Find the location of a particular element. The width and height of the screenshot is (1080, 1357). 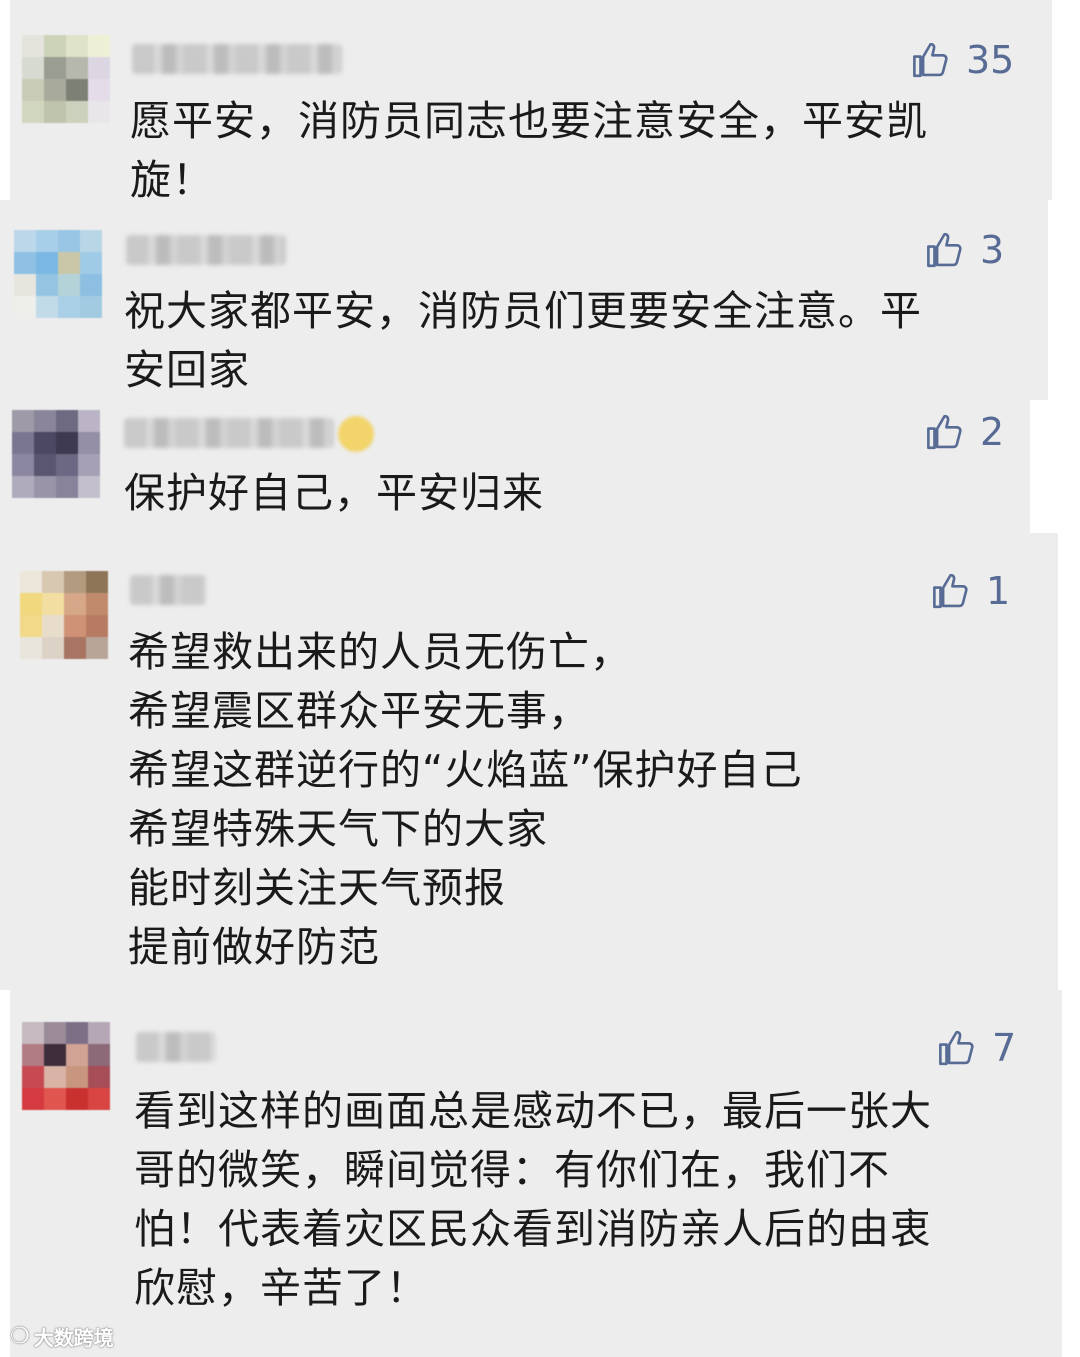

emoji-icon is located at coordinates (356, 434).